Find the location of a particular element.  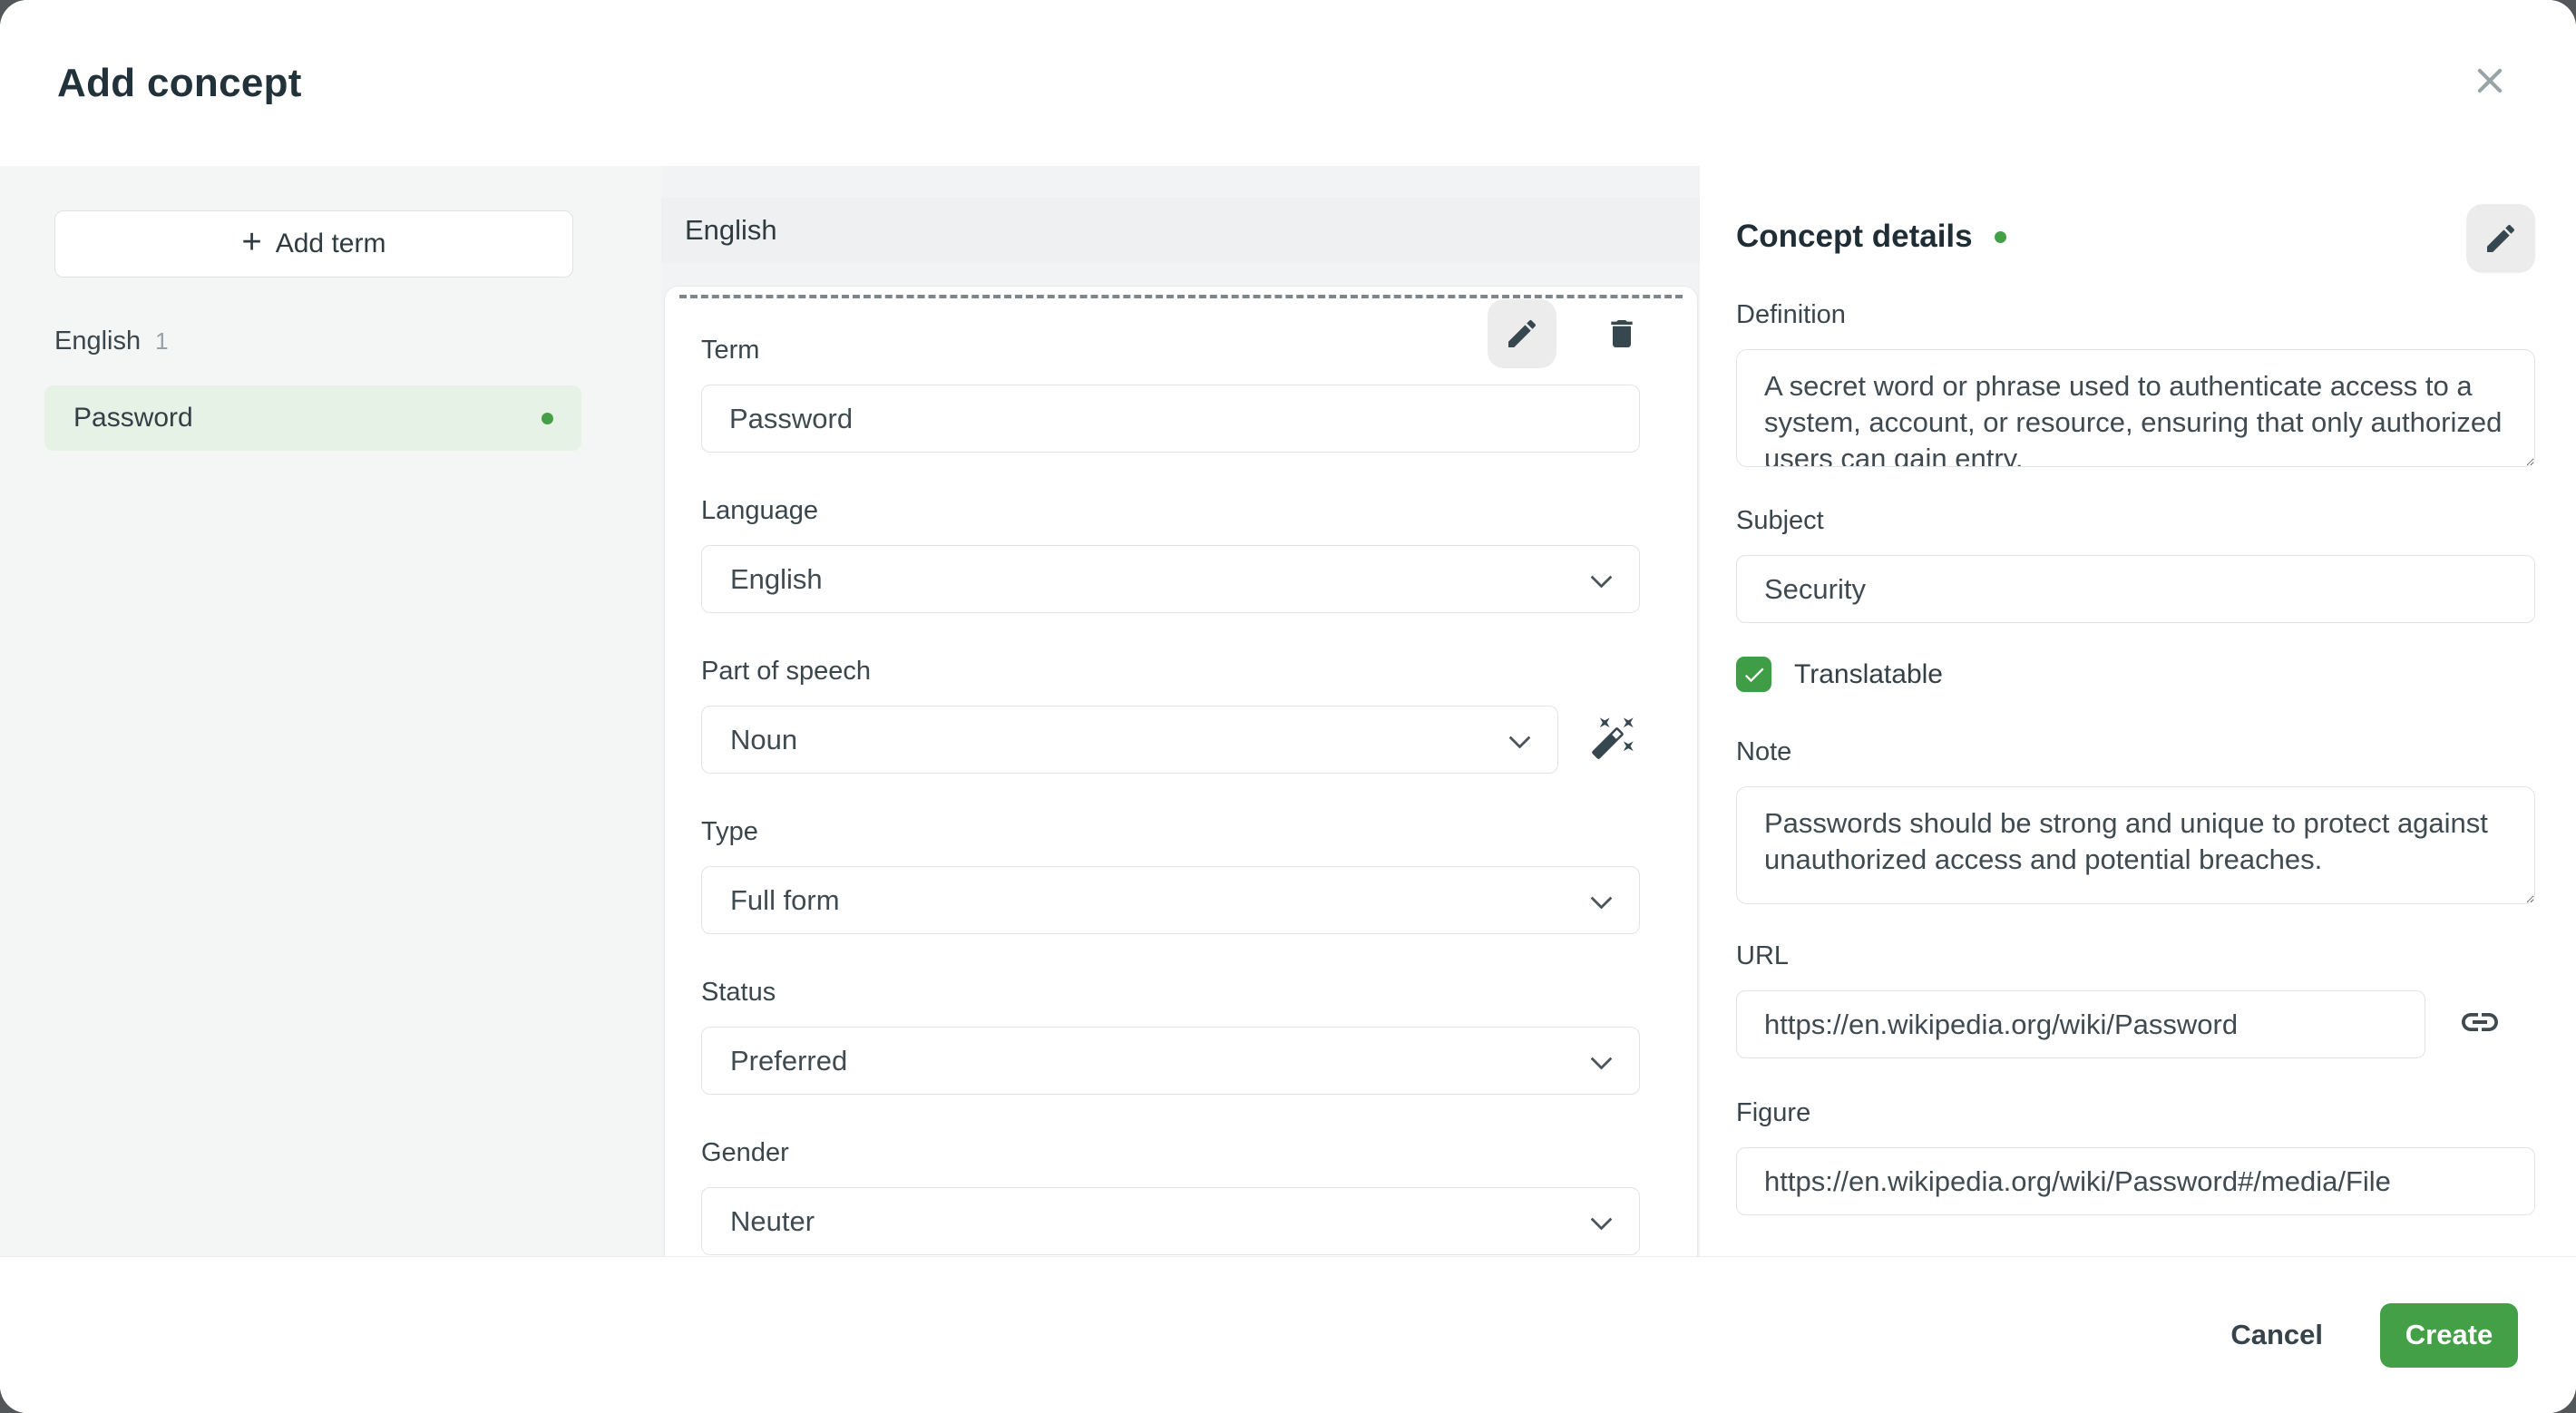

url-field: URL is located at coordinates (2135, 999).